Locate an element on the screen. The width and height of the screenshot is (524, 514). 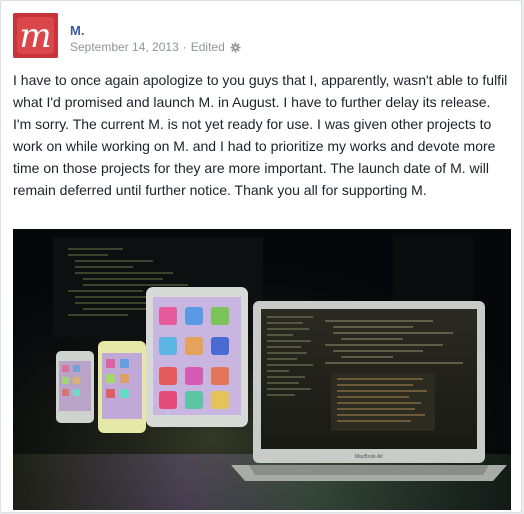
gear-icon is located at coordinates (235, 49).